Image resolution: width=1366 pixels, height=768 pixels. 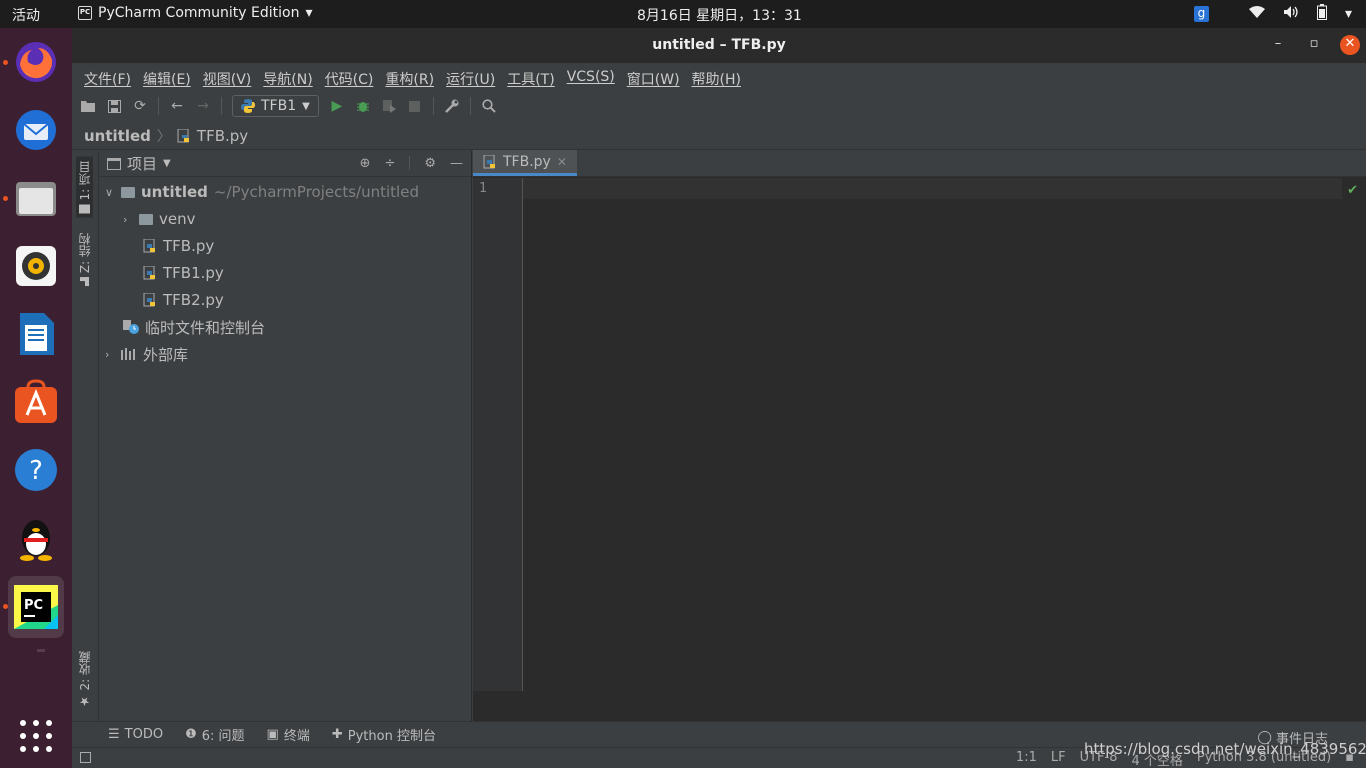 What do you see at coordinates (177, 106) in the screenshot?
I see `back-arrow-icon: ←` at bounding box center [177, 106].